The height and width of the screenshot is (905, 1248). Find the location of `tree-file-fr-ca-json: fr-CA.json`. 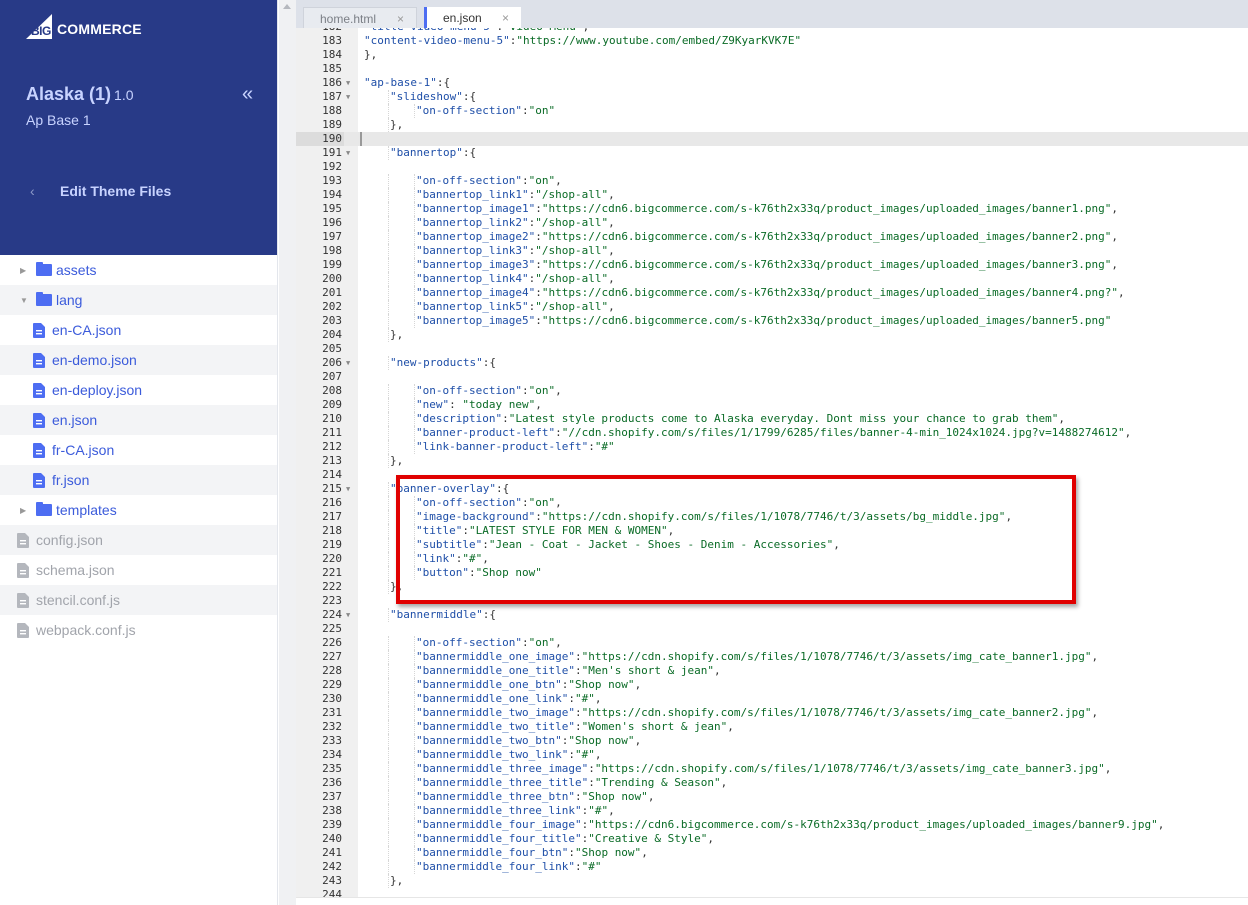

tree-file-fr-ca-json: fr-CA.json is located at coordinates (138, 450).